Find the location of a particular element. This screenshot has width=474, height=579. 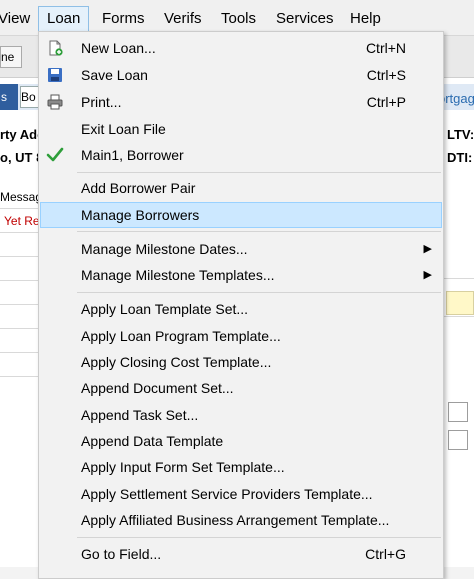

menu-item-add-borrower-pair: Add Borrower Pair is located at coordinates (241, 188).